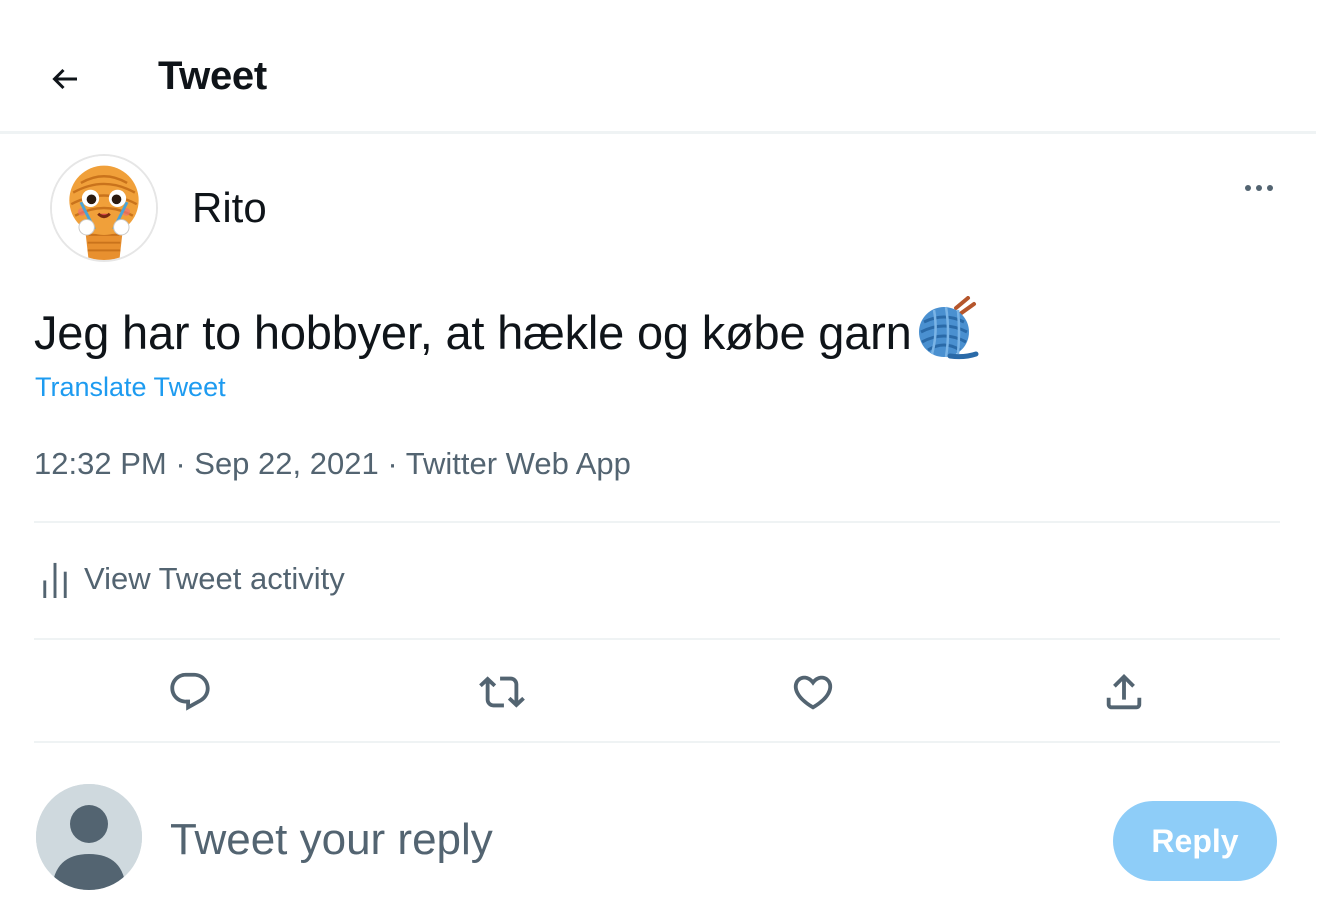 The width and height of the screenshot is (1336, 916). Describe the element at coordinates (658, 67) in the screenshot. I see `page-header: Tweet` at that location.